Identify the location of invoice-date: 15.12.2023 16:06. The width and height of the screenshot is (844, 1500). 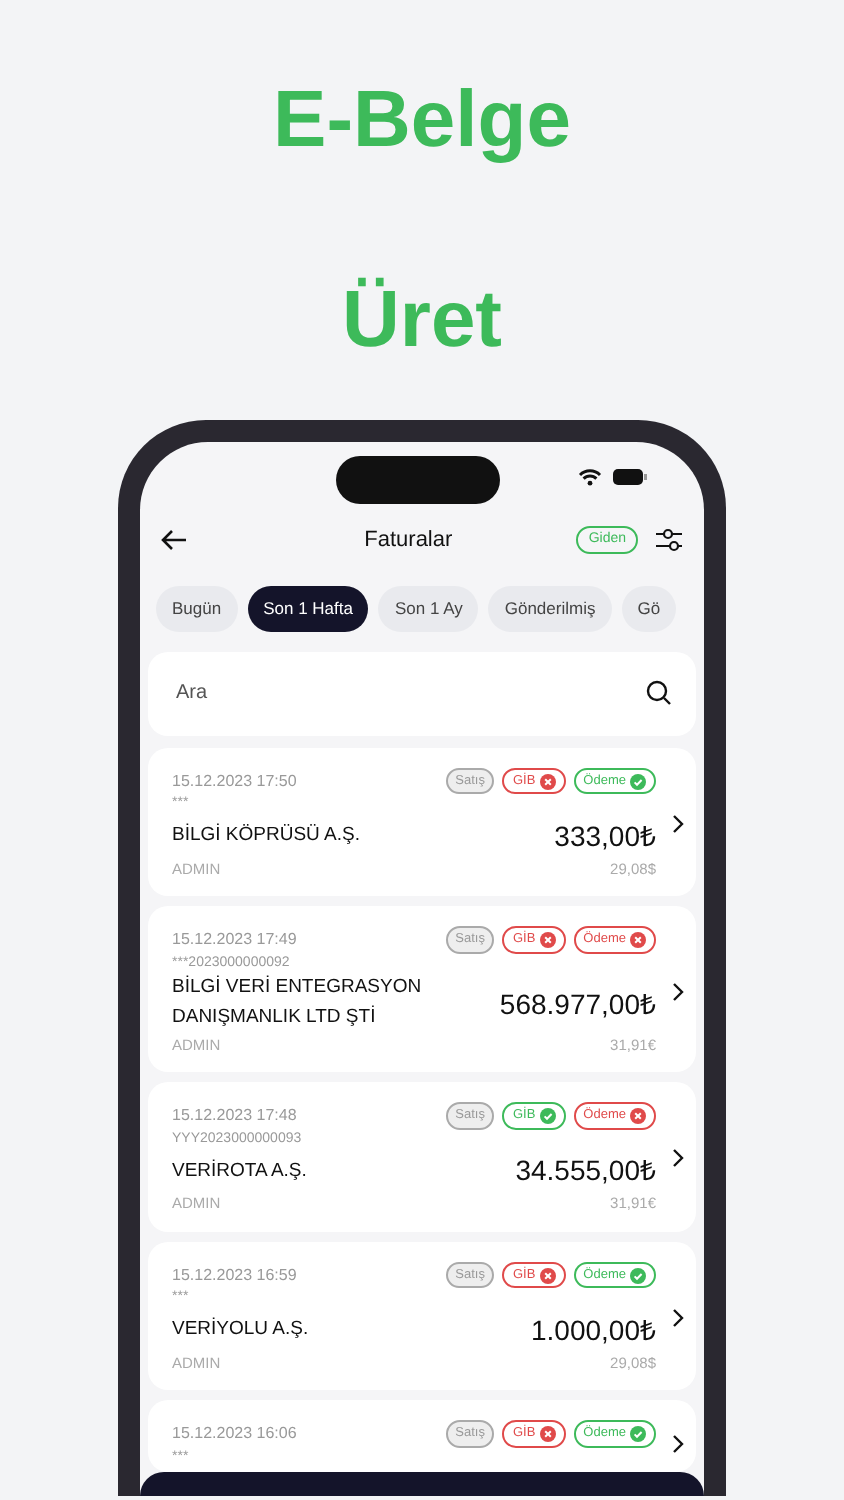
(234, 1434).